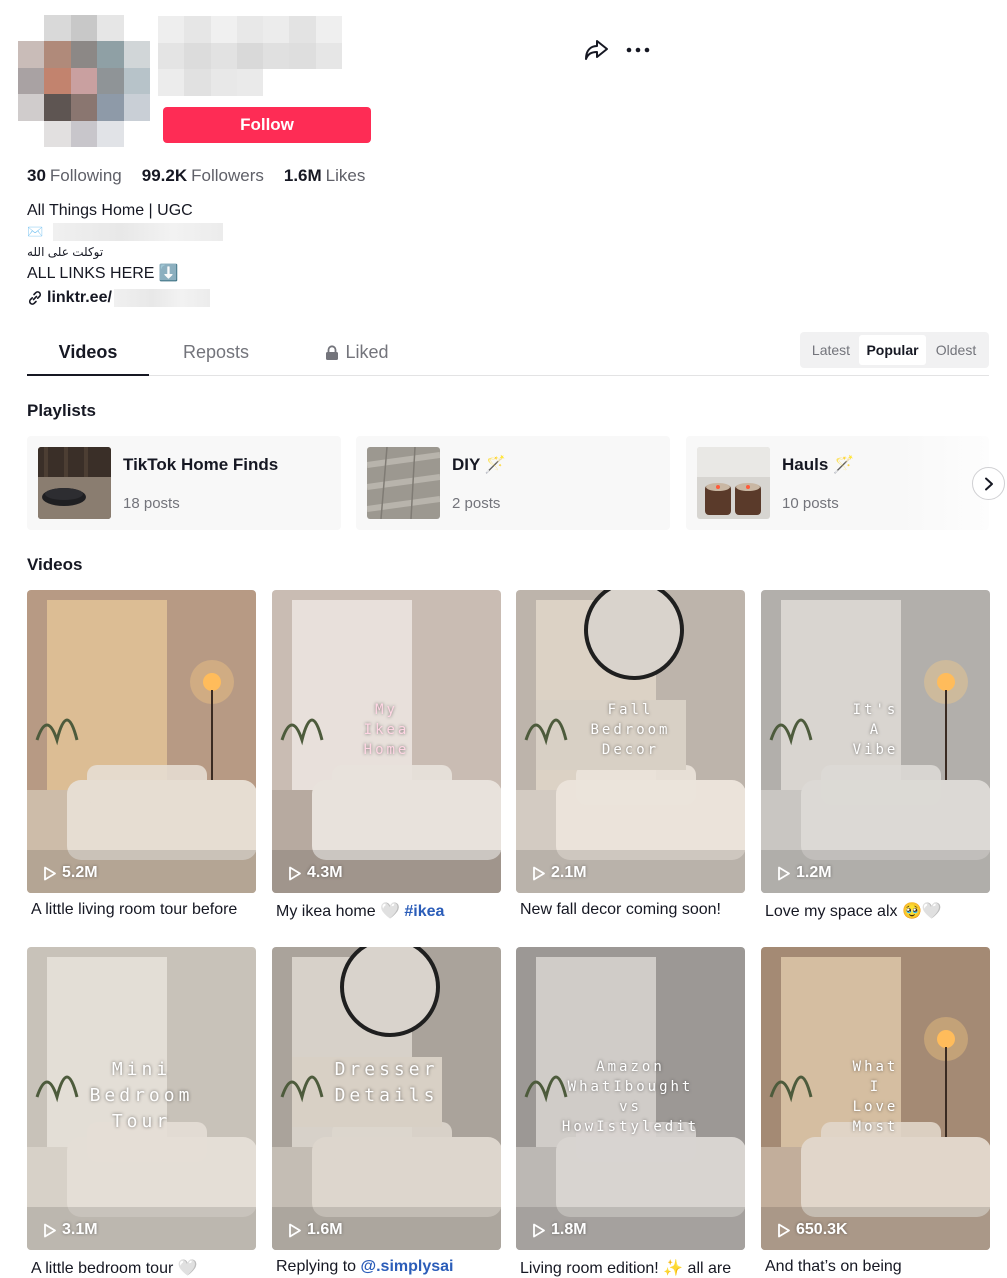  I want to click on video-caption: My ikea home 🤍 #ikea, so click(386, 911).